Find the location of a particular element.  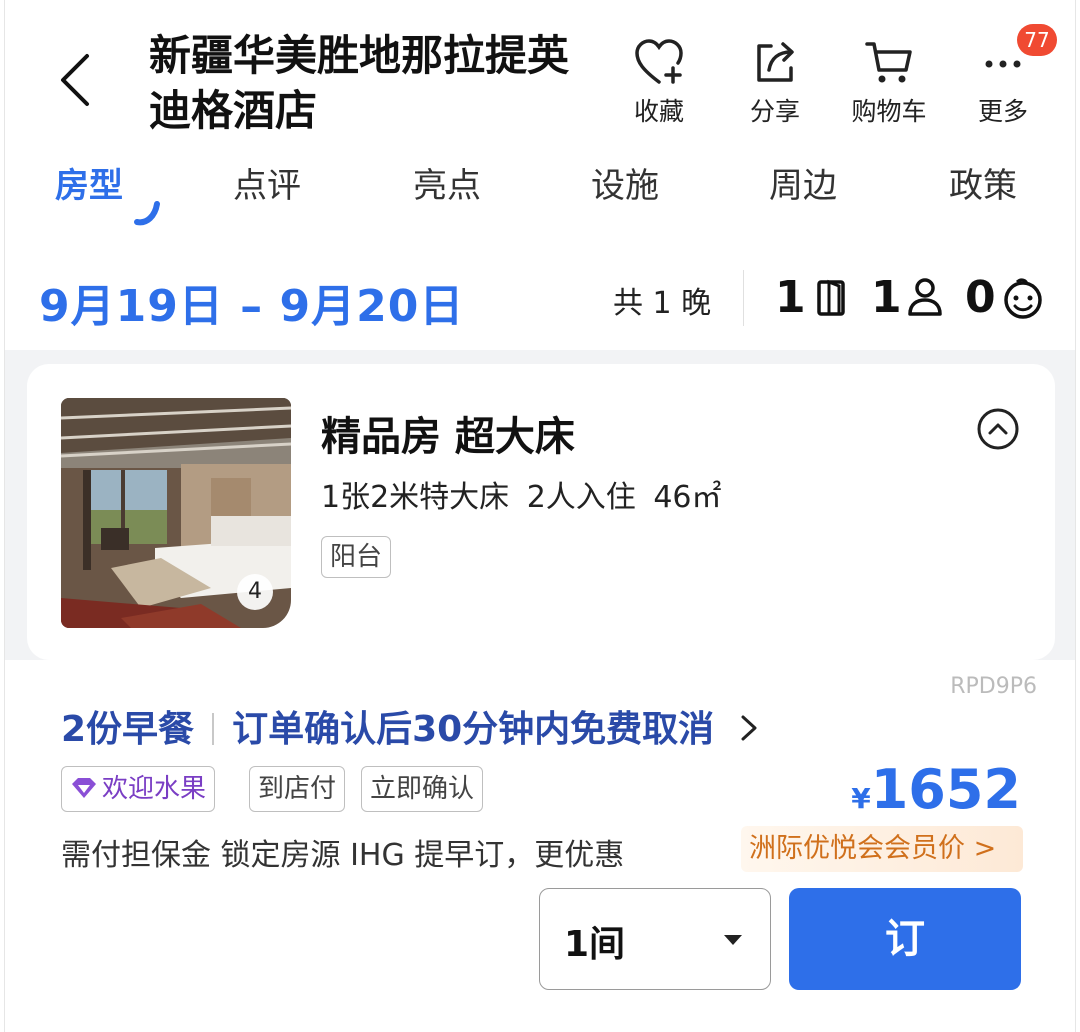

pay-at-hotel-tag: 到店付 is located at coordinates (297, 789).